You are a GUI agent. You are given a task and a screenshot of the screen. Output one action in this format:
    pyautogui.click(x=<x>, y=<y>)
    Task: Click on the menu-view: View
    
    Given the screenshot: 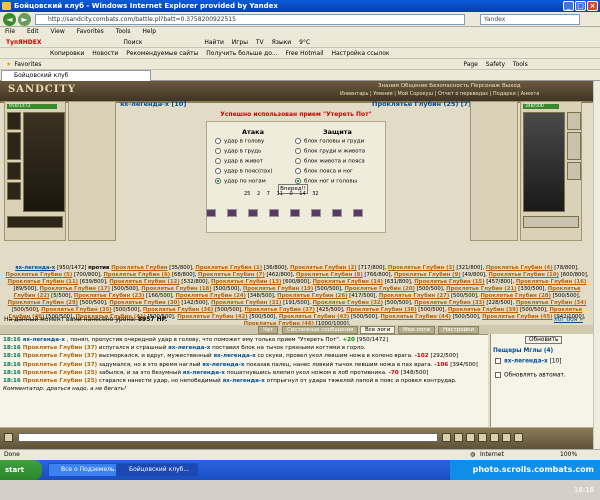 What is the action you would take?
    pyautogui.click(x=58, y=31)
    